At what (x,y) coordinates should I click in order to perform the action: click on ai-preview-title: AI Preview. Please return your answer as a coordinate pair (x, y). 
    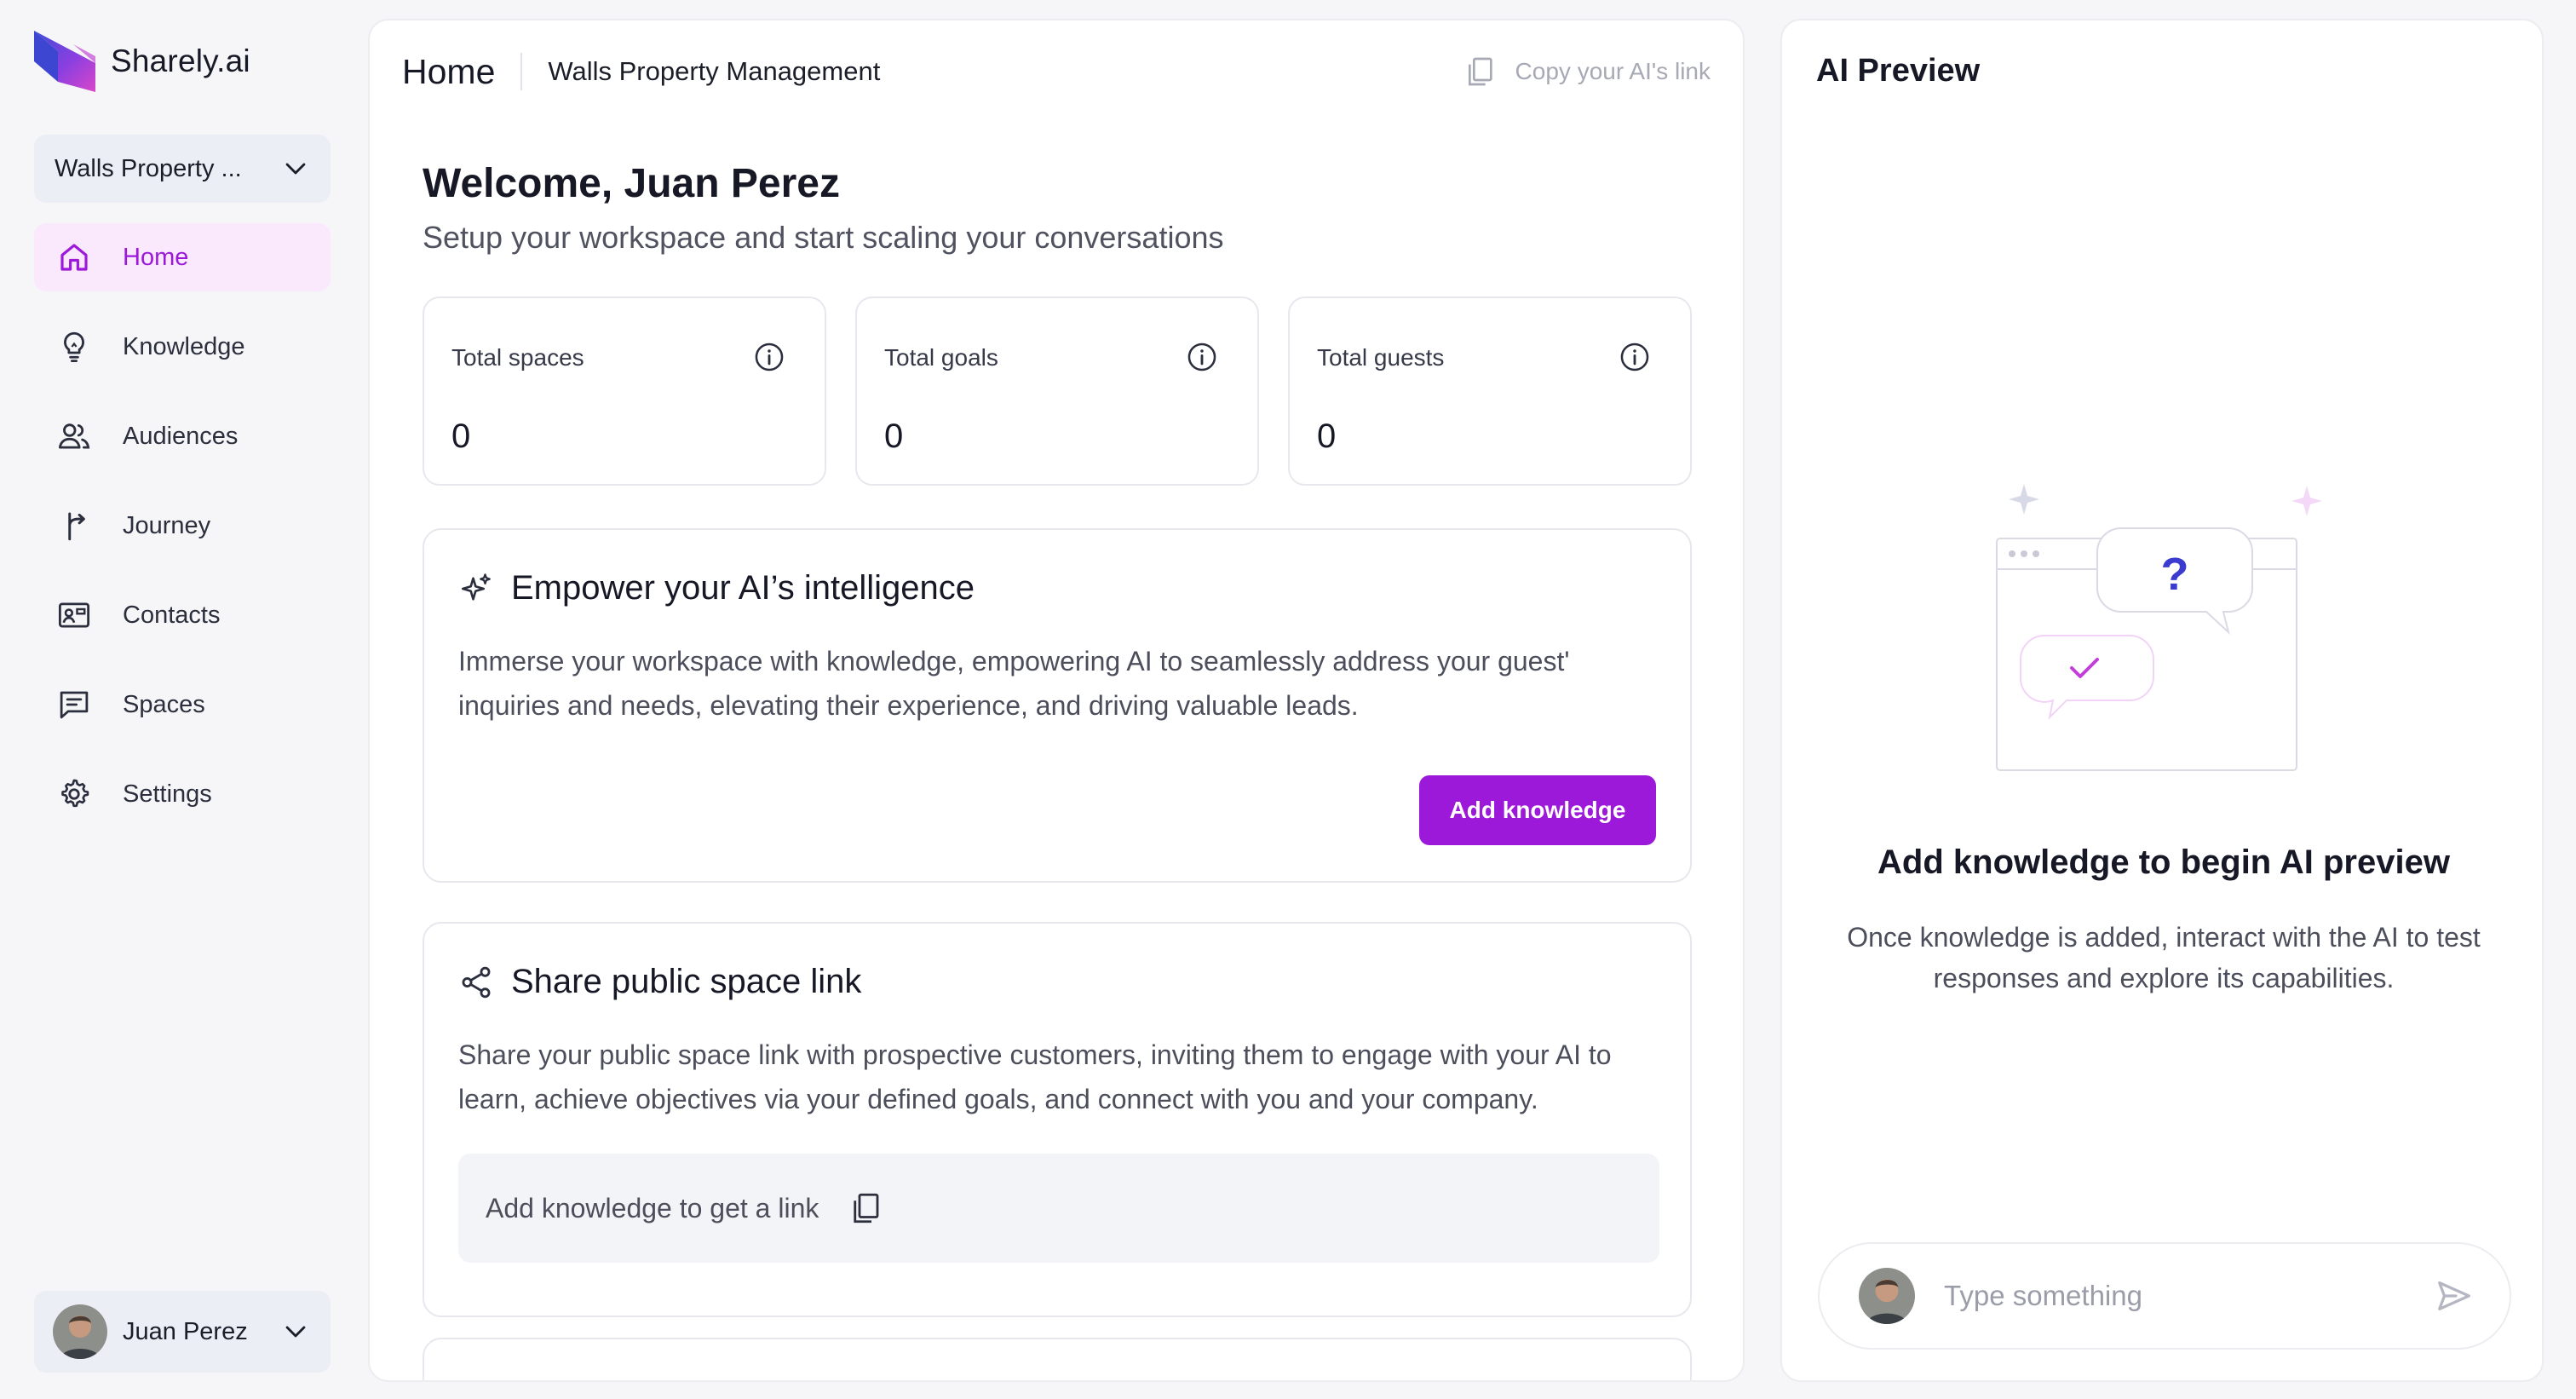
    Looking at the image, I should click on (1899, 71).